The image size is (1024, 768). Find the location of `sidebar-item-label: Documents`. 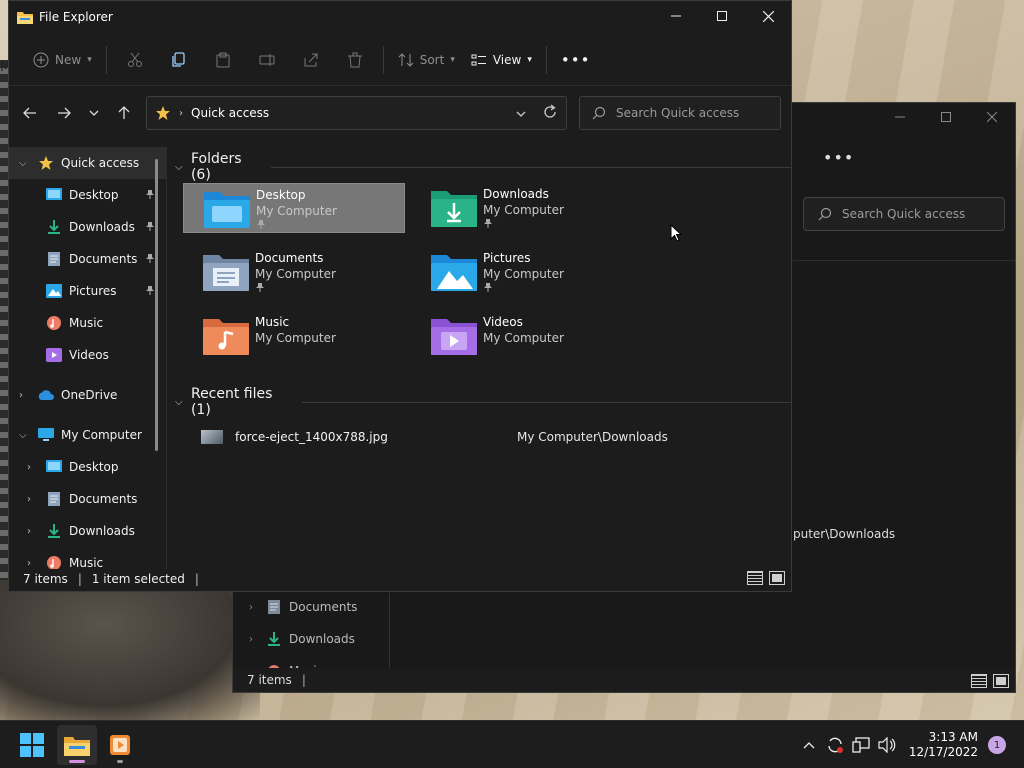

sidebar-item-label: Documents is located at coordinates (103, 259).